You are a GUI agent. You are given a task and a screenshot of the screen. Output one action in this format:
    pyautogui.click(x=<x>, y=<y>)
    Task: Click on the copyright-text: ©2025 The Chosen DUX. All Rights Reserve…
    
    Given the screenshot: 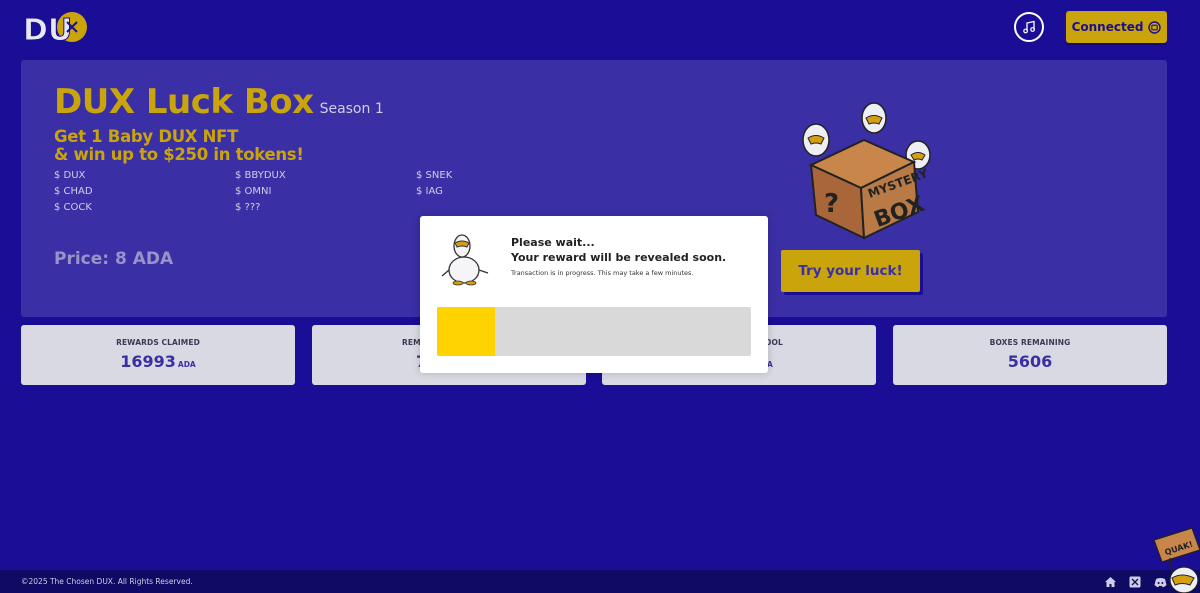 What is the action you would take?
    pyautogui.click(x=107, y=581)
    